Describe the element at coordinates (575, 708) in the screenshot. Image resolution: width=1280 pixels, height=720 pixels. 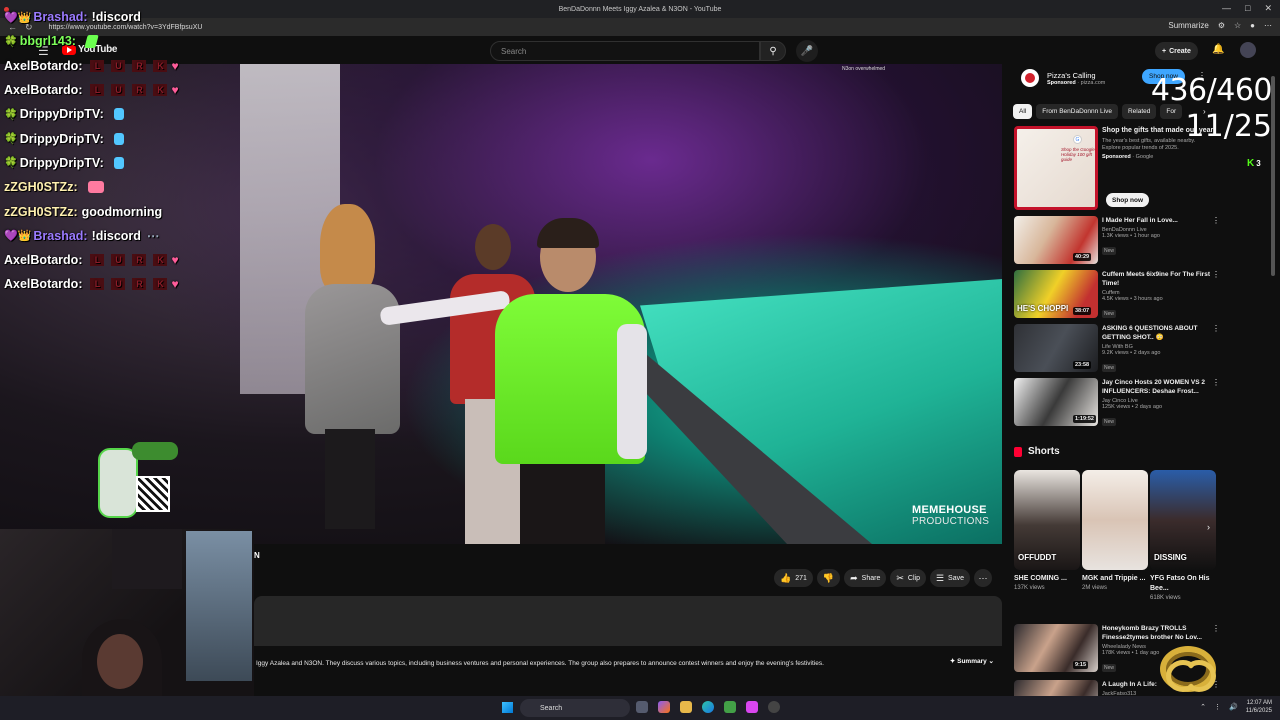
I see `taskbar-search: Search` at that location.